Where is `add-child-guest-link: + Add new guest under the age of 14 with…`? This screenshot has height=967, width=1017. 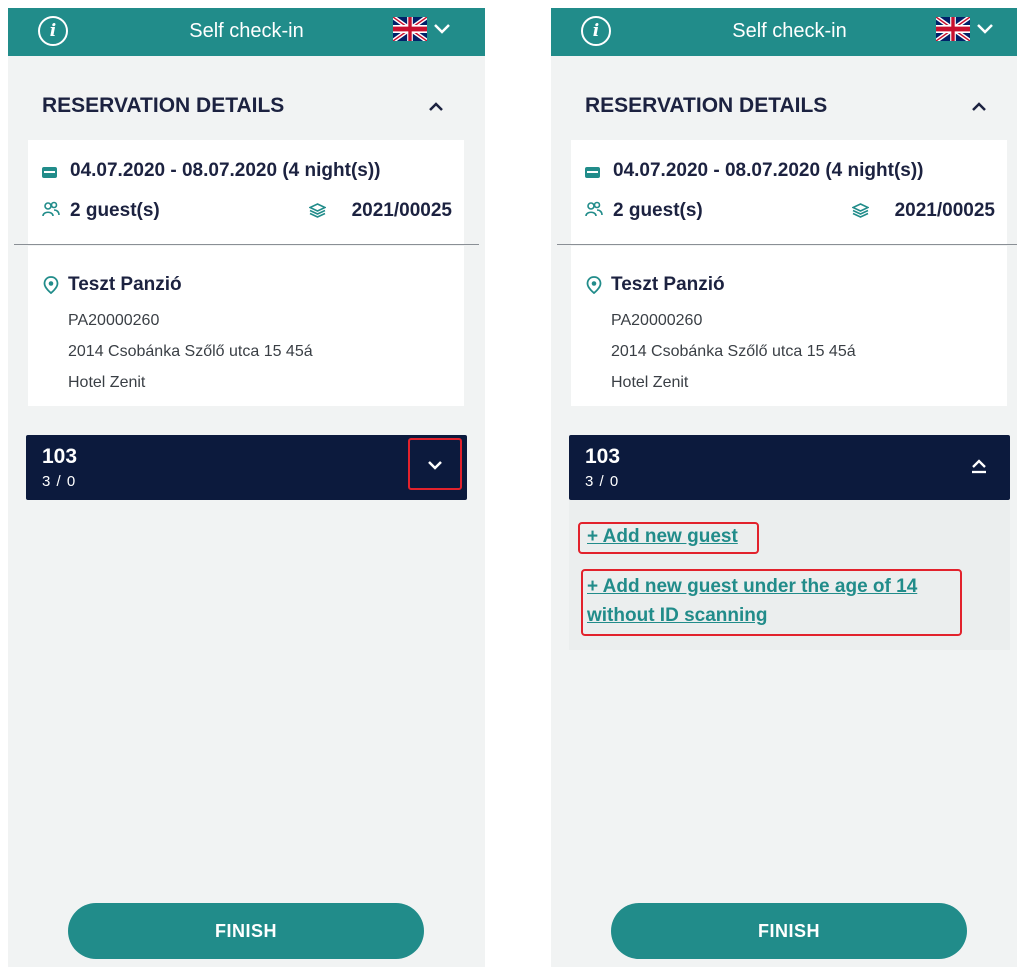 add-child-guest-link: + Add new guest under the age of 14 with… is located at coordinates (777, 601).